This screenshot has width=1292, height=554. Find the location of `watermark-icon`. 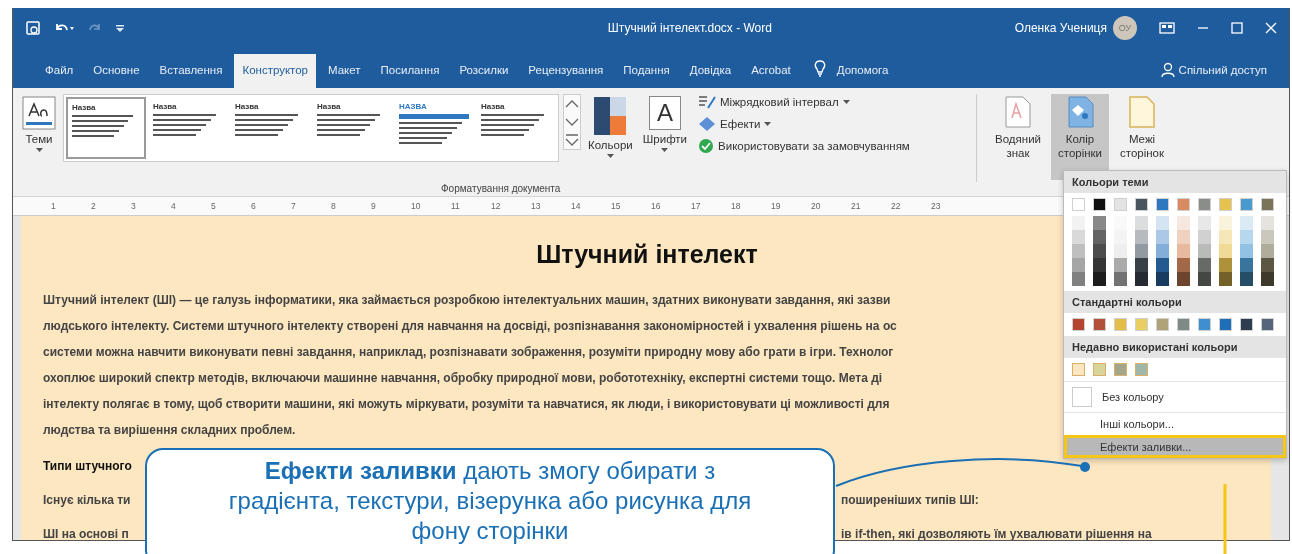

watermark-icon is located at coordinates (1018, 112).